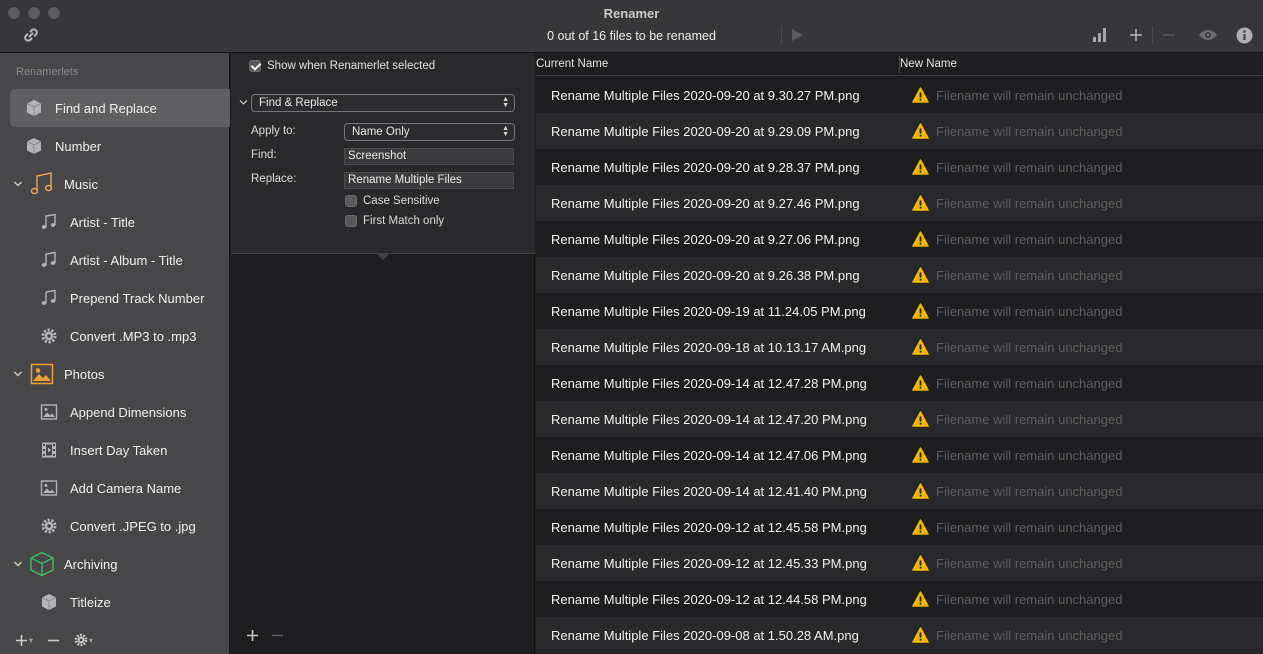 Image resolution: width=1263 pixels, height=654 pixels. What do you see at coordinates (128, 412) in the screenshot?
I see `sidebar-item-label: Append Dimensions` at bounding box center [128, 412].